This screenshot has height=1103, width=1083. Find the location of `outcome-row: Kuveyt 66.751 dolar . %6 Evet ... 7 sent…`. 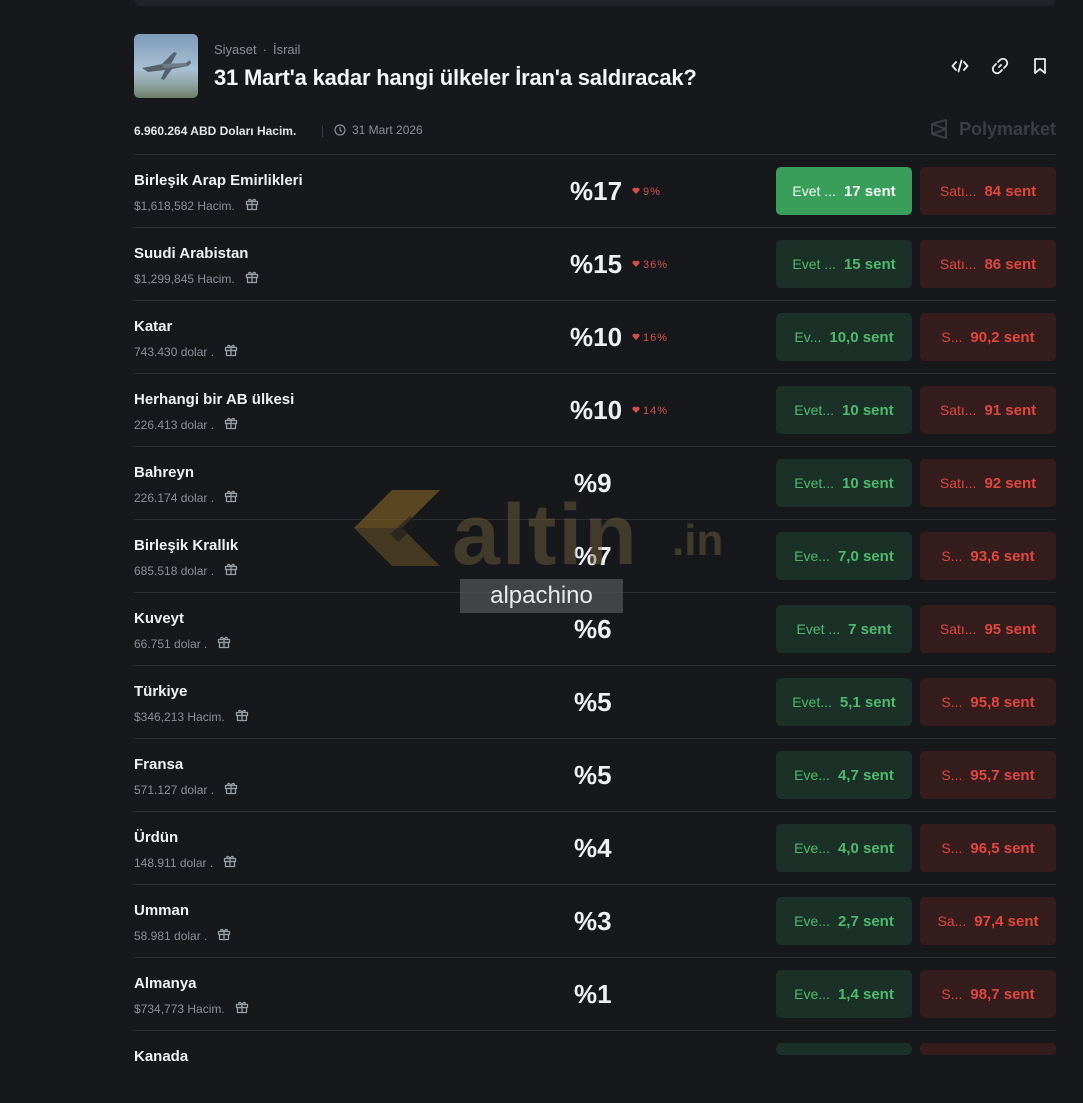

outcome-row: Kuveyt 66.751 dolar . %6 Evet ... 7 sent… is located at coordinates (595, 628).